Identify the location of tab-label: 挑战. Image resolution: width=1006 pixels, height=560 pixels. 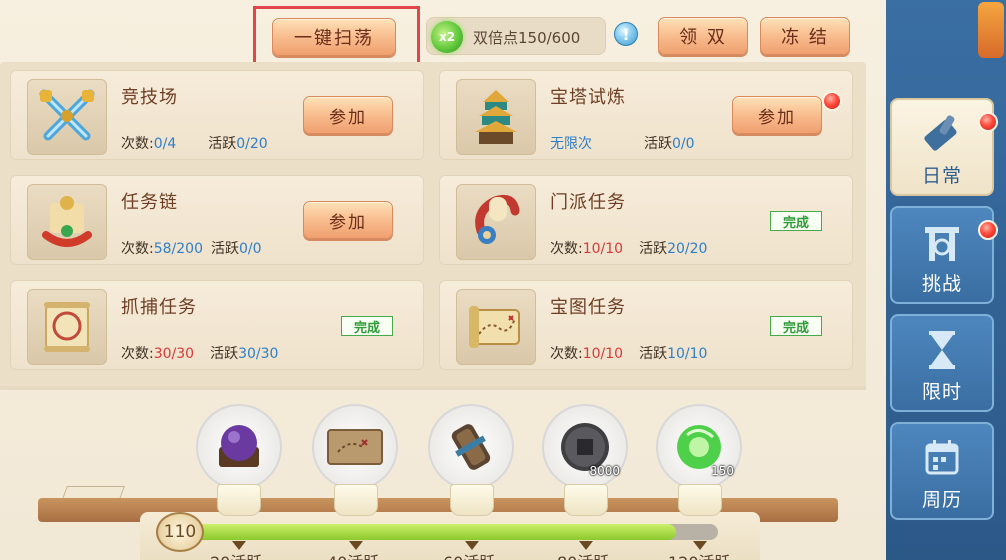
(941, 284).